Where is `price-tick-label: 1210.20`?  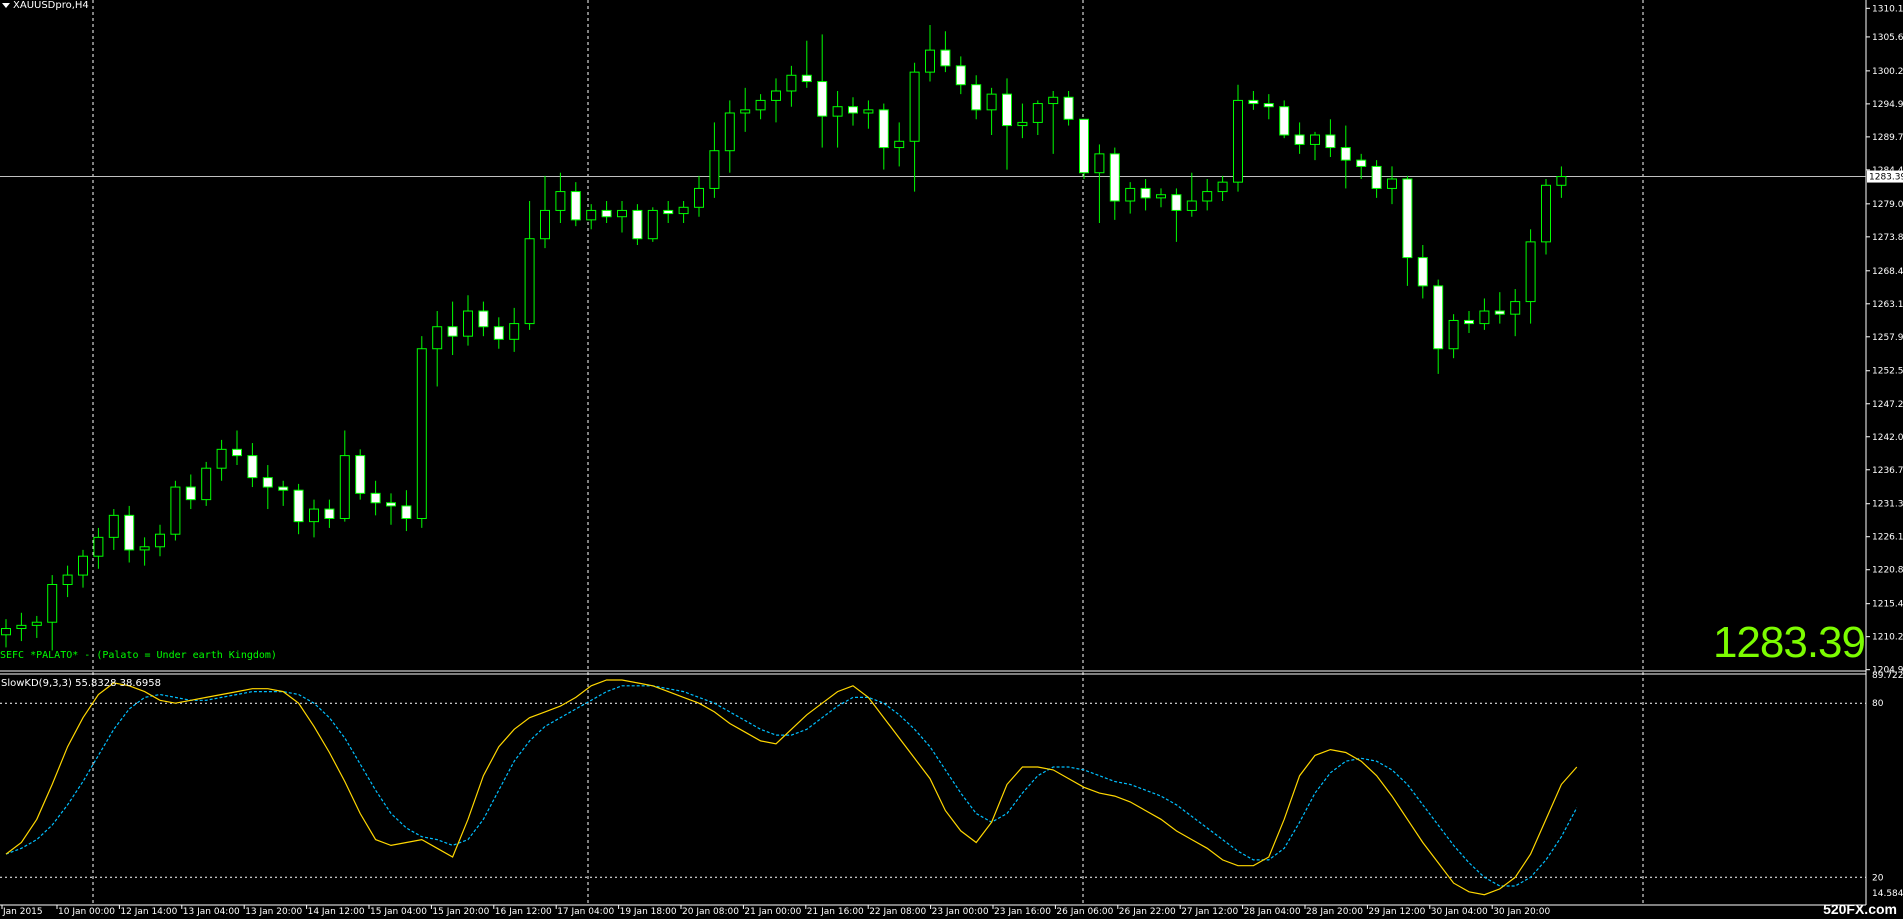 price-tick-label: 1210.20 is located at coordinates (1887, 638).